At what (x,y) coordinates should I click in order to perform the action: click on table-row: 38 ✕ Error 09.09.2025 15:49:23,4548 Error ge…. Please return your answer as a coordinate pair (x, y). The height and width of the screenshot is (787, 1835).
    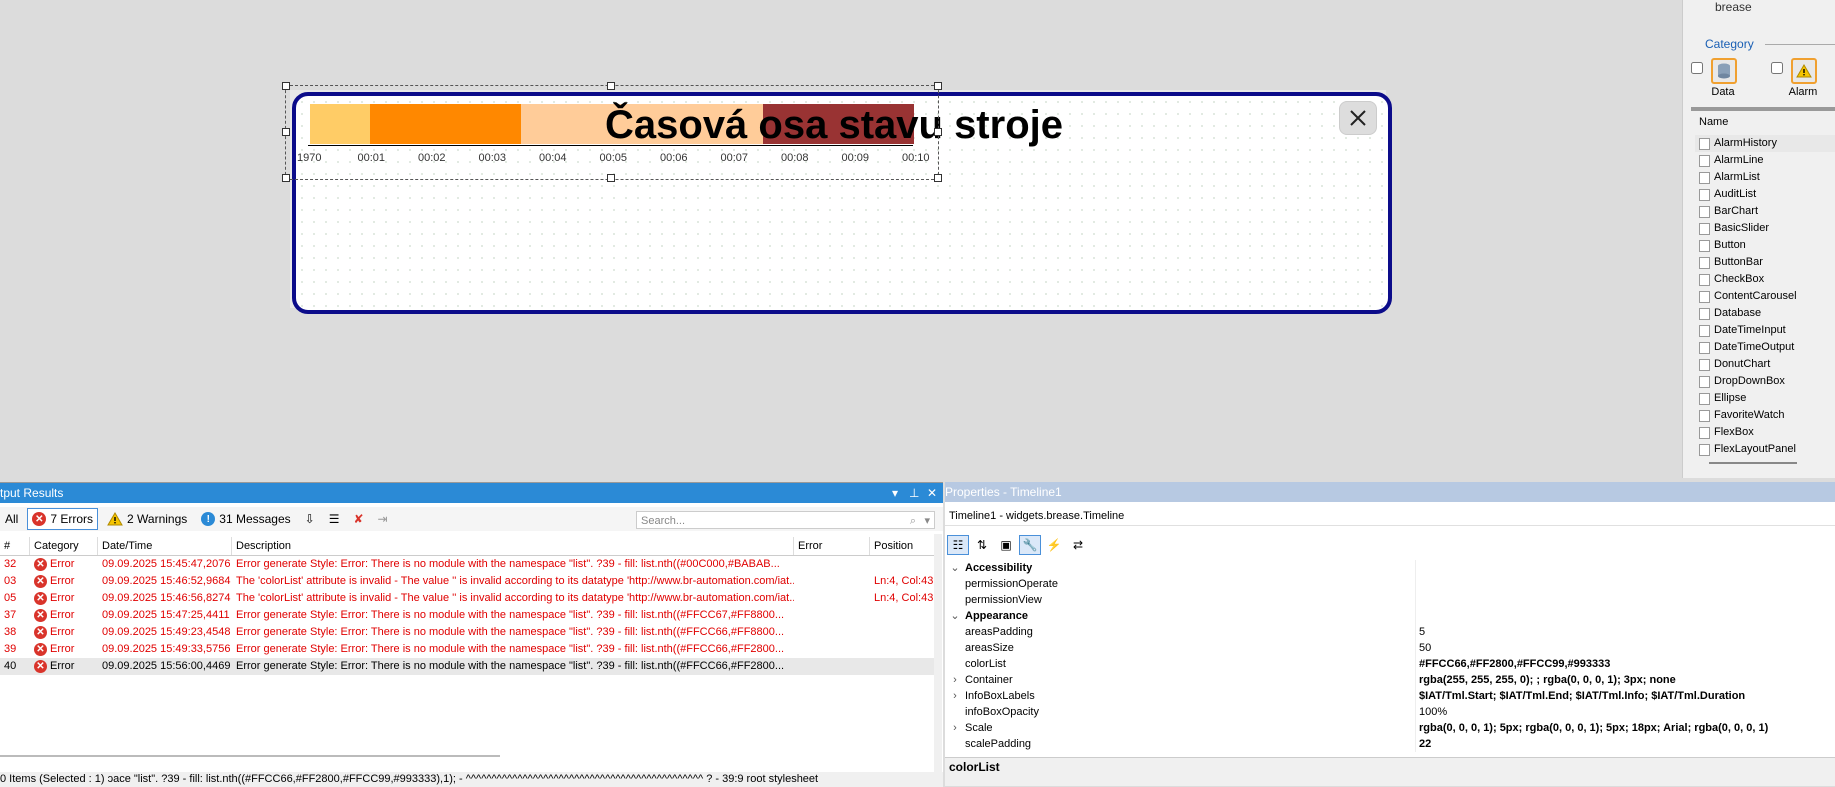
    Looking at the image, I should click on (467, 632).